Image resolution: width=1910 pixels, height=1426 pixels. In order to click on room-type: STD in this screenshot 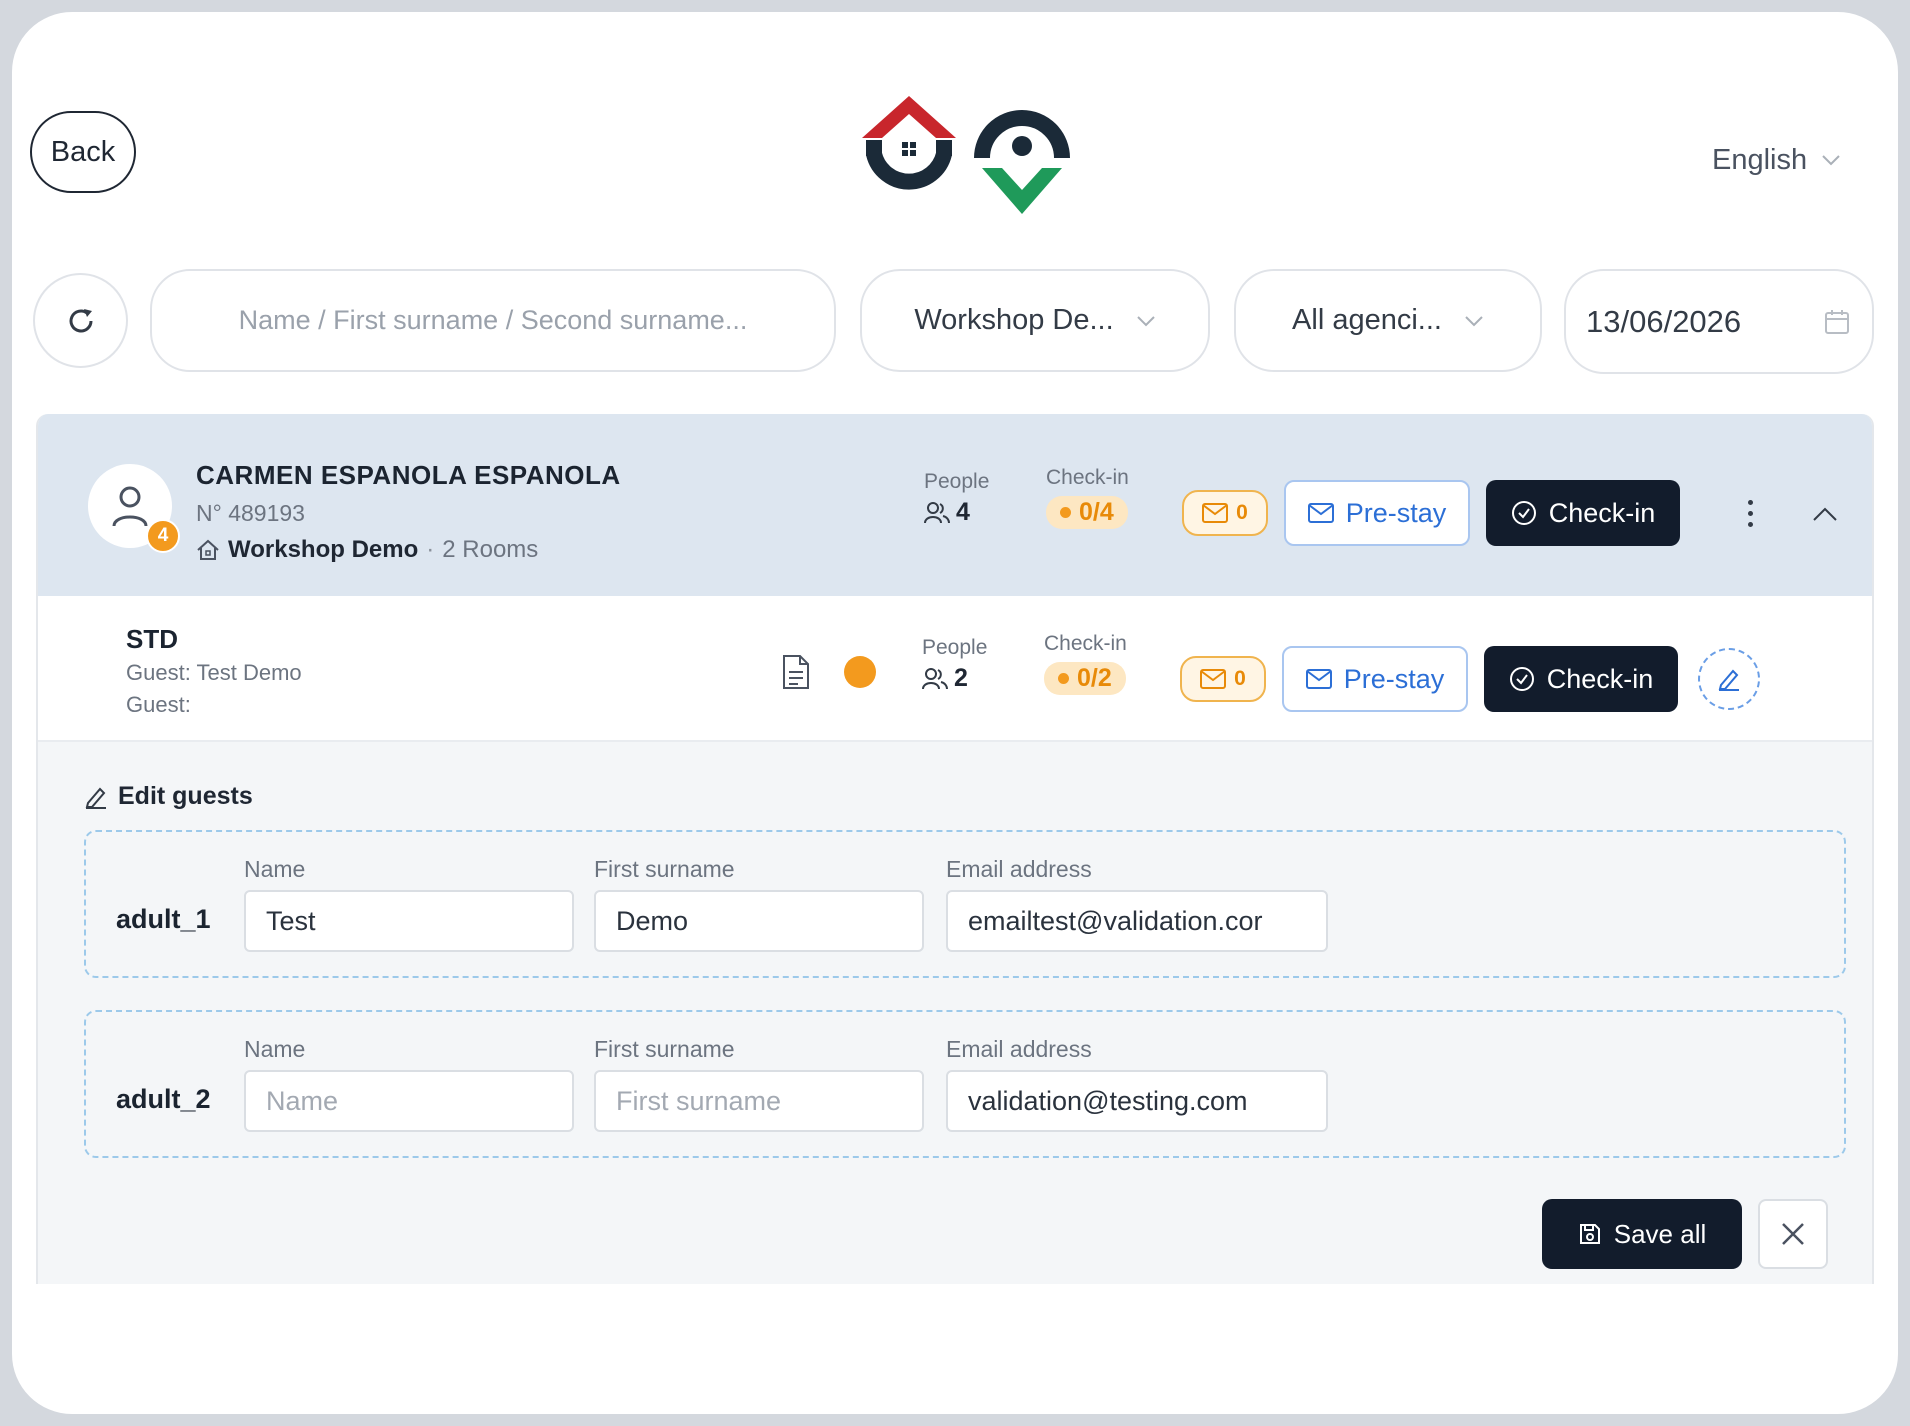, I will do `click(152, 639)`.